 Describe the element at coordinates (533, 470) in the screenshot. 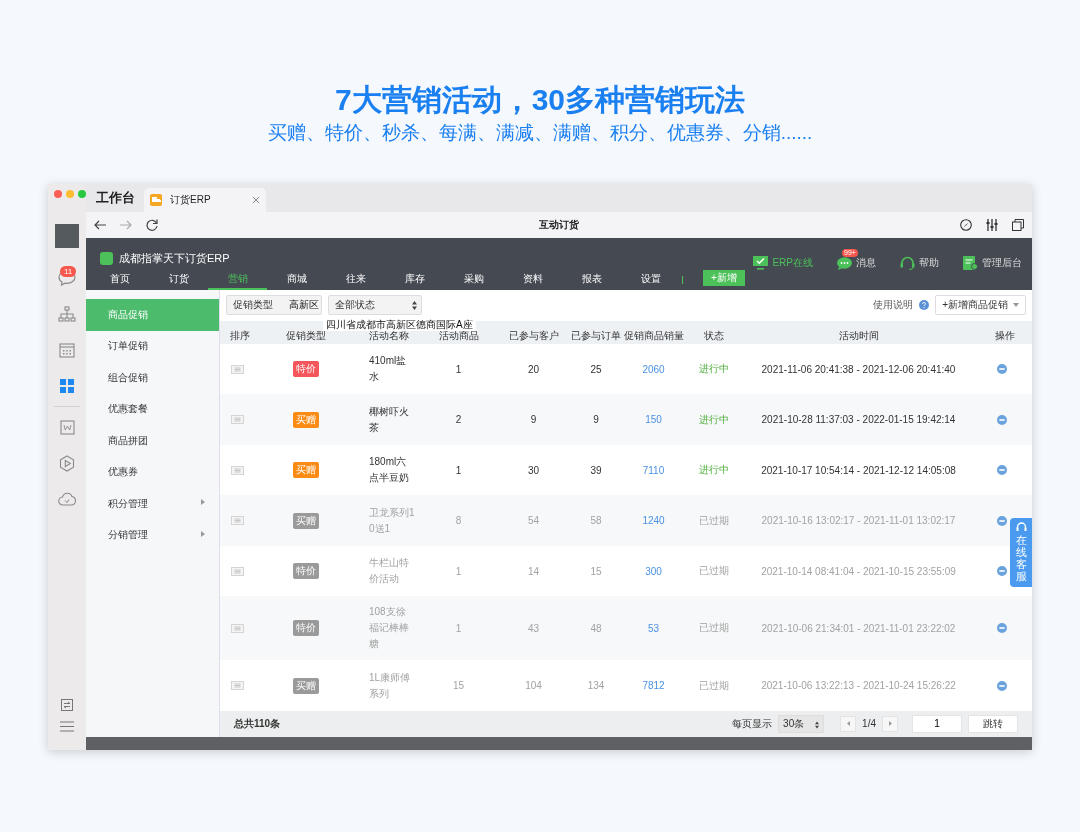

I see `table-cell: 30` at that location.